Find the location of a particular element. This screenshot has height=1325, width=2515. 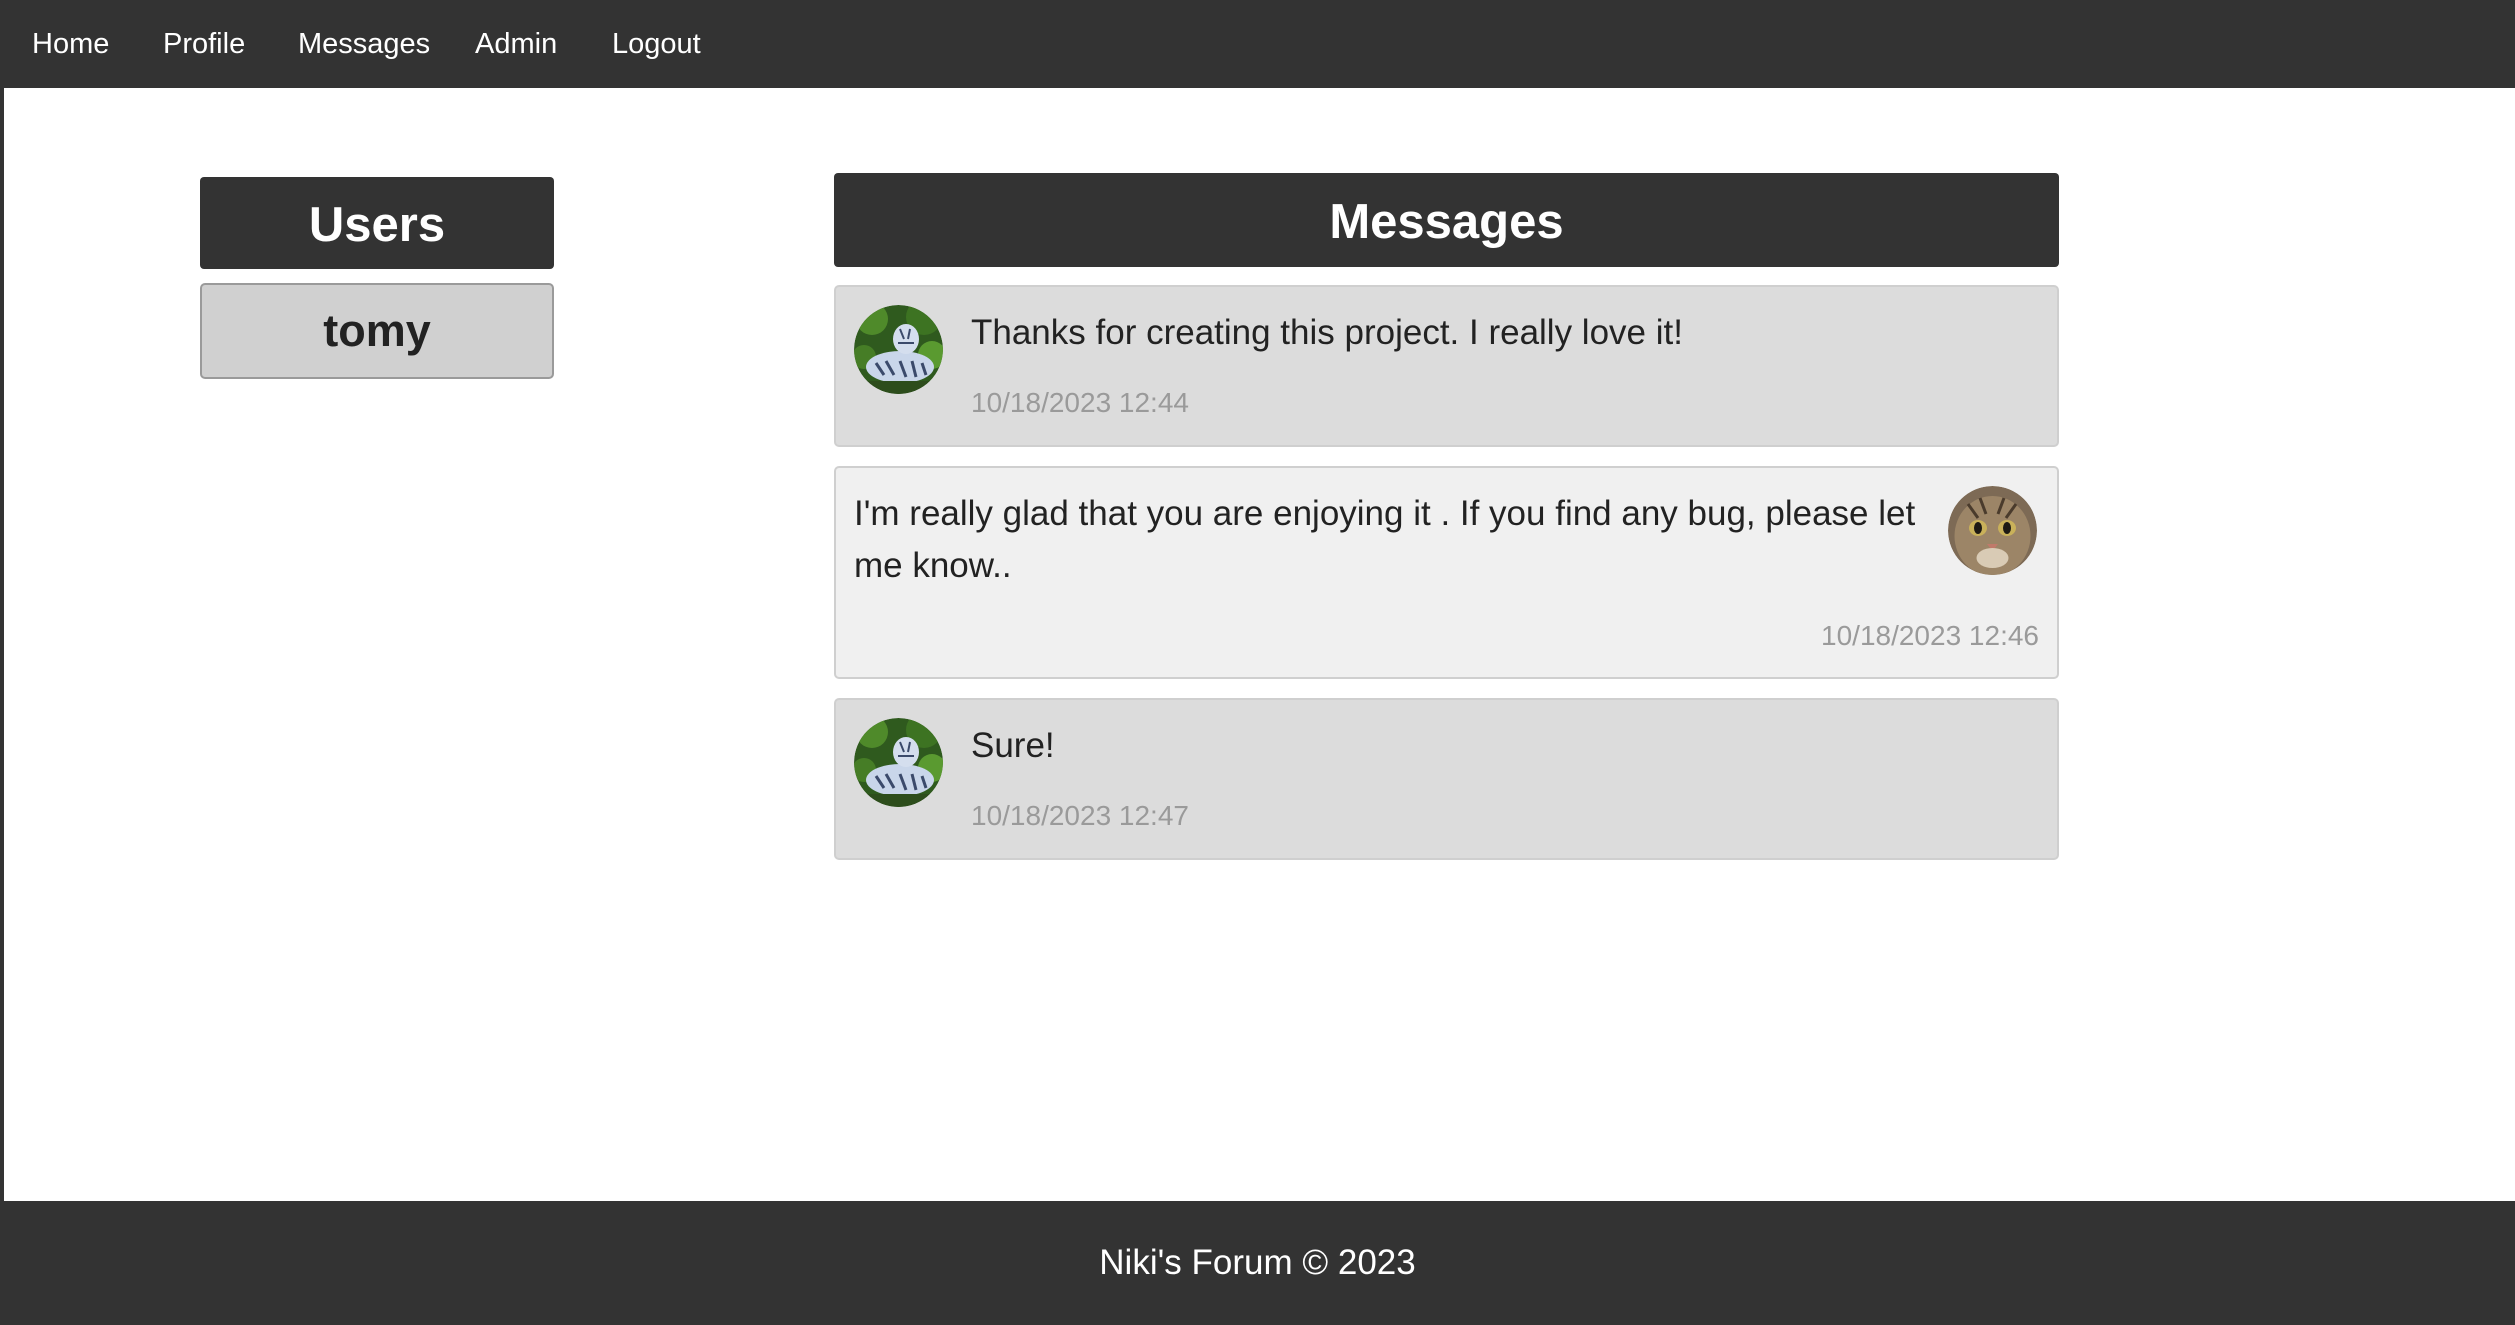

nav-profile-link: Profile is located at coordinates (204, 44).